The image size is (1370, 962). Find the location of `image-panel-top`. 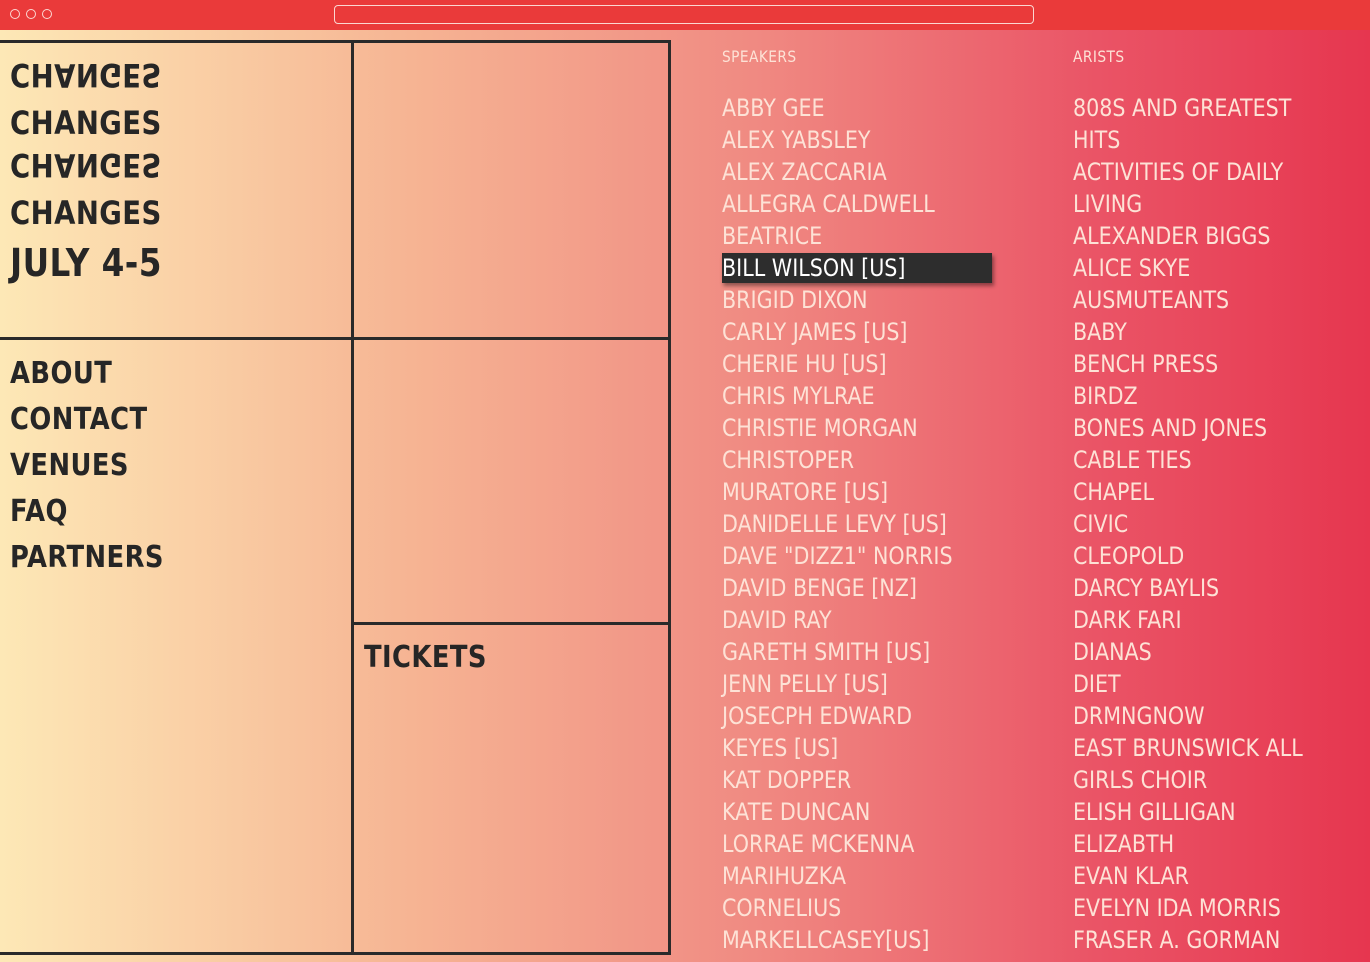

image-panel-top is located at coordinates (511, 190).